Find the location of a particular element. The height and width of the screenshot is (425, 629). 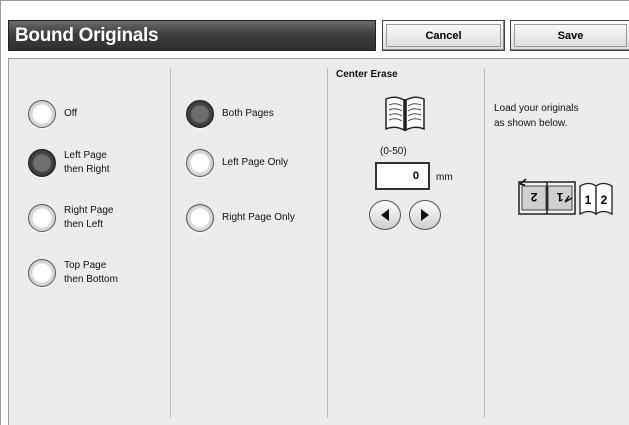

unit-label: mm is located at coordinates (444, 177).